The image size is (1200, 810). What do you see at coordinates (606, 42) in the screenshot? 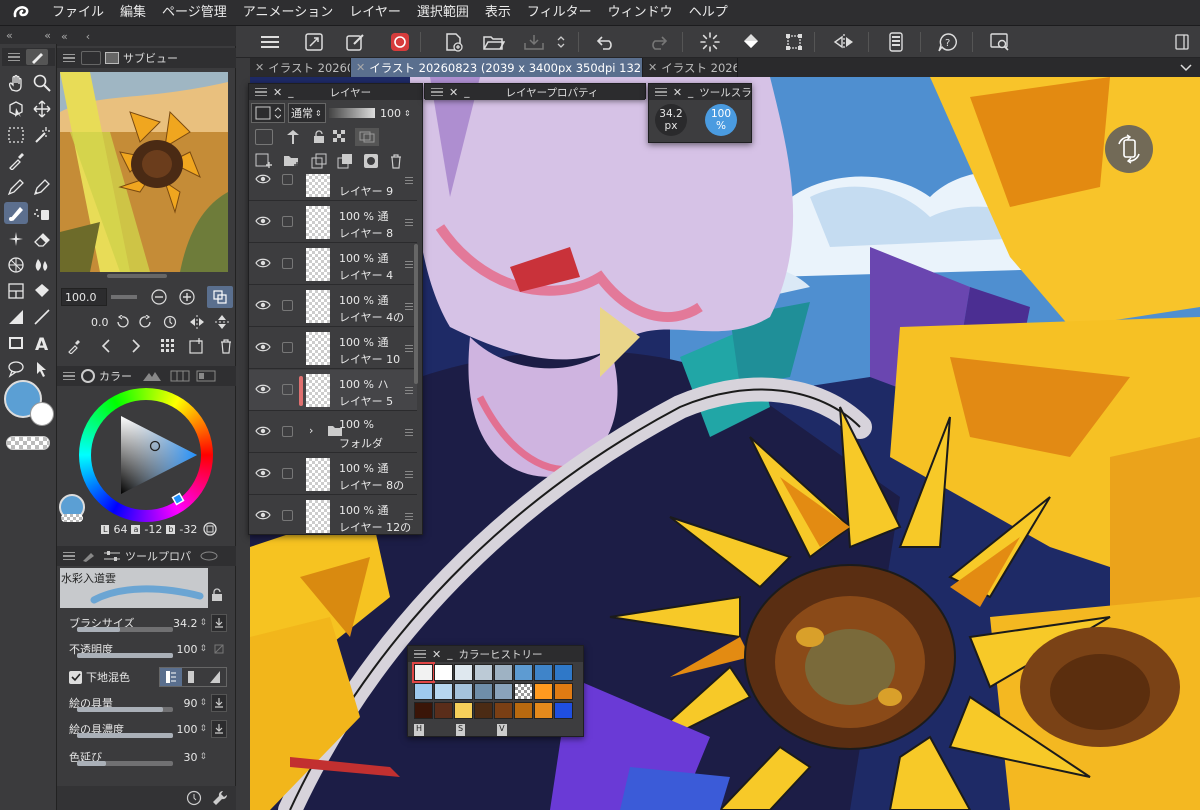
I see `undo-icon` at bounding box center [606, 42].